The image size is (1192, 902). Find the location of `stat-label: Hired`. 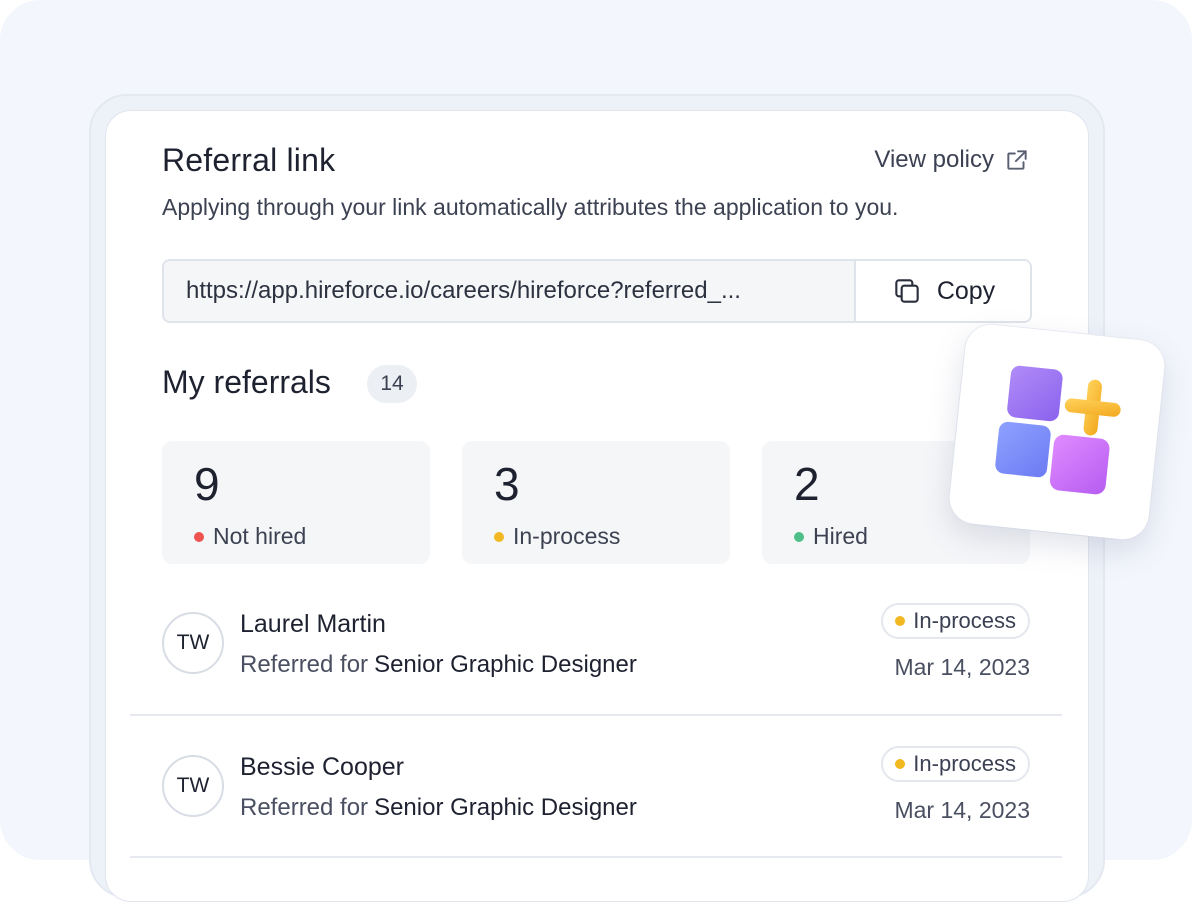

stat-label: Hired is located at coordinates (840, 536).